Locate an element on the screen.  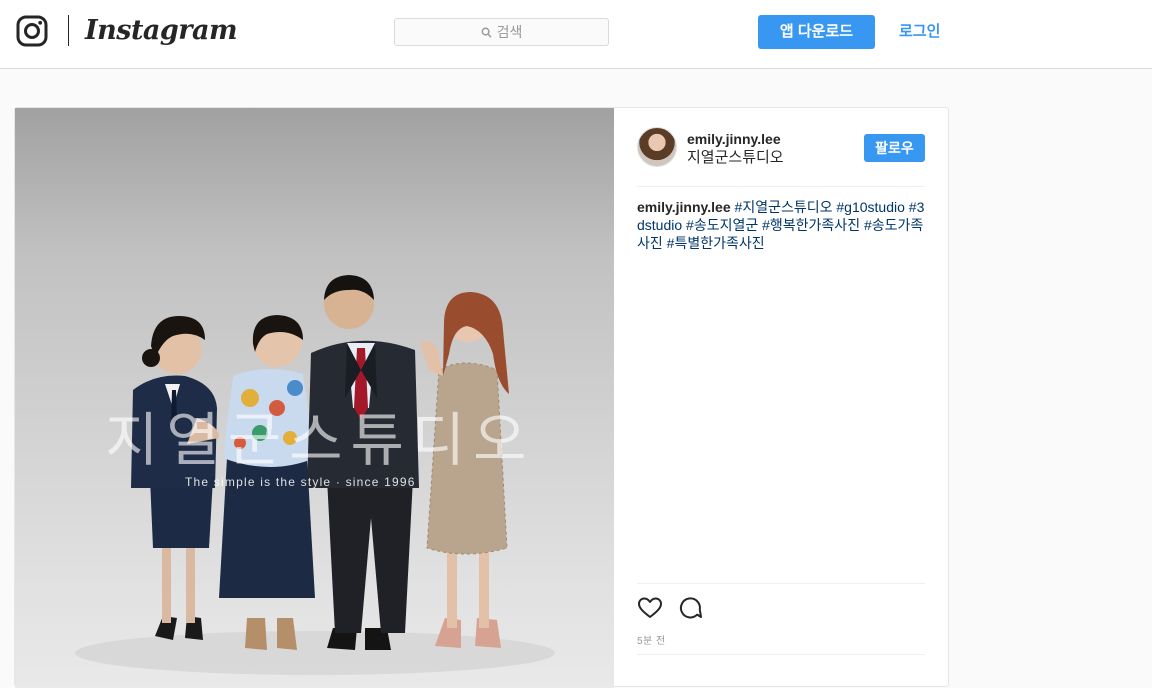
post-author-header: emily.jinny.lee 지열군스튜디오 팔로우 is located at coordinates (781, 148).